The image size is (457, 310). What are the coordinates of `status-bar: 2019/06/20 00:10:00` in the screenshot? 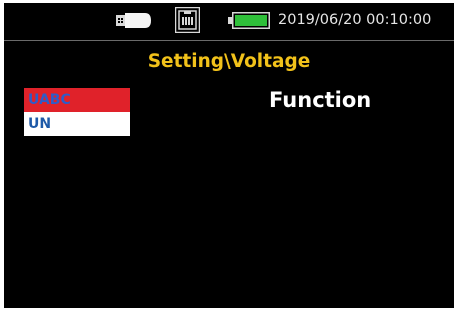 It's located at (229, 21).